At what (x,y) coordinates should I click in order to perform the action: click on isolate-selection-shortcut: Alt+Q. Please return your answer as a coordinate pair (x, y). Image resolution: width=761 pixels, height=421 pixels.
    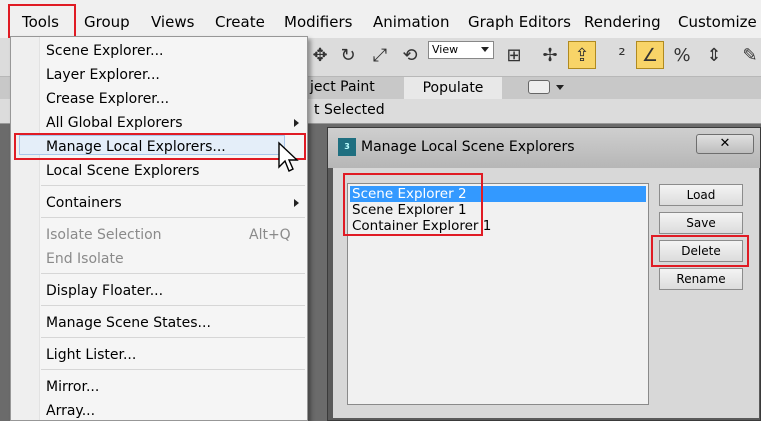
    Looking at the image, I should click on (270, 235).